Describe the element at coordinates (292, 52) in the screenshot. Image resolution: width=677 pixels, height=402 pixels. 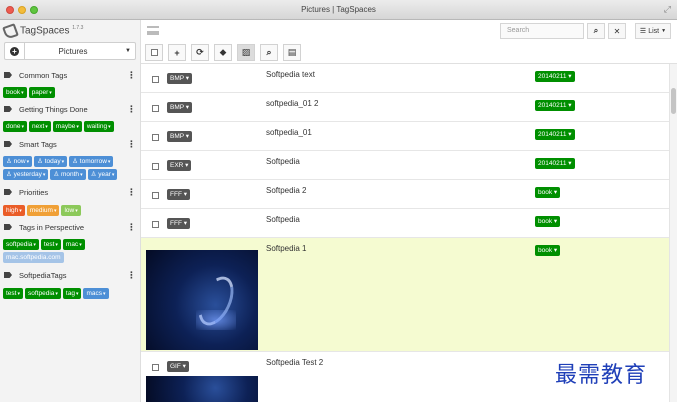
I see `sort-columns-button: ▤` at that location.